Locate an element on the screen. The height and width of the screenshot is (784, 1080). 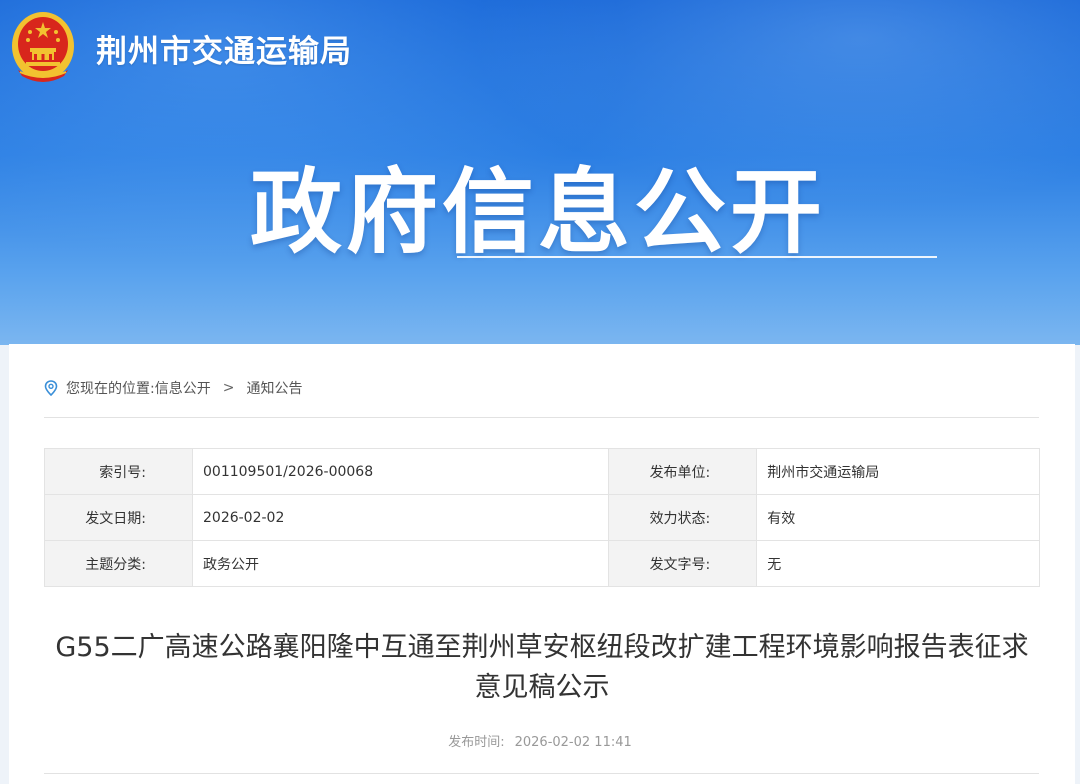
table-row: 索引号: 001109501/2026-00068 发布单位: 荆州市交通运输局 is located at coordinates (542, 471).